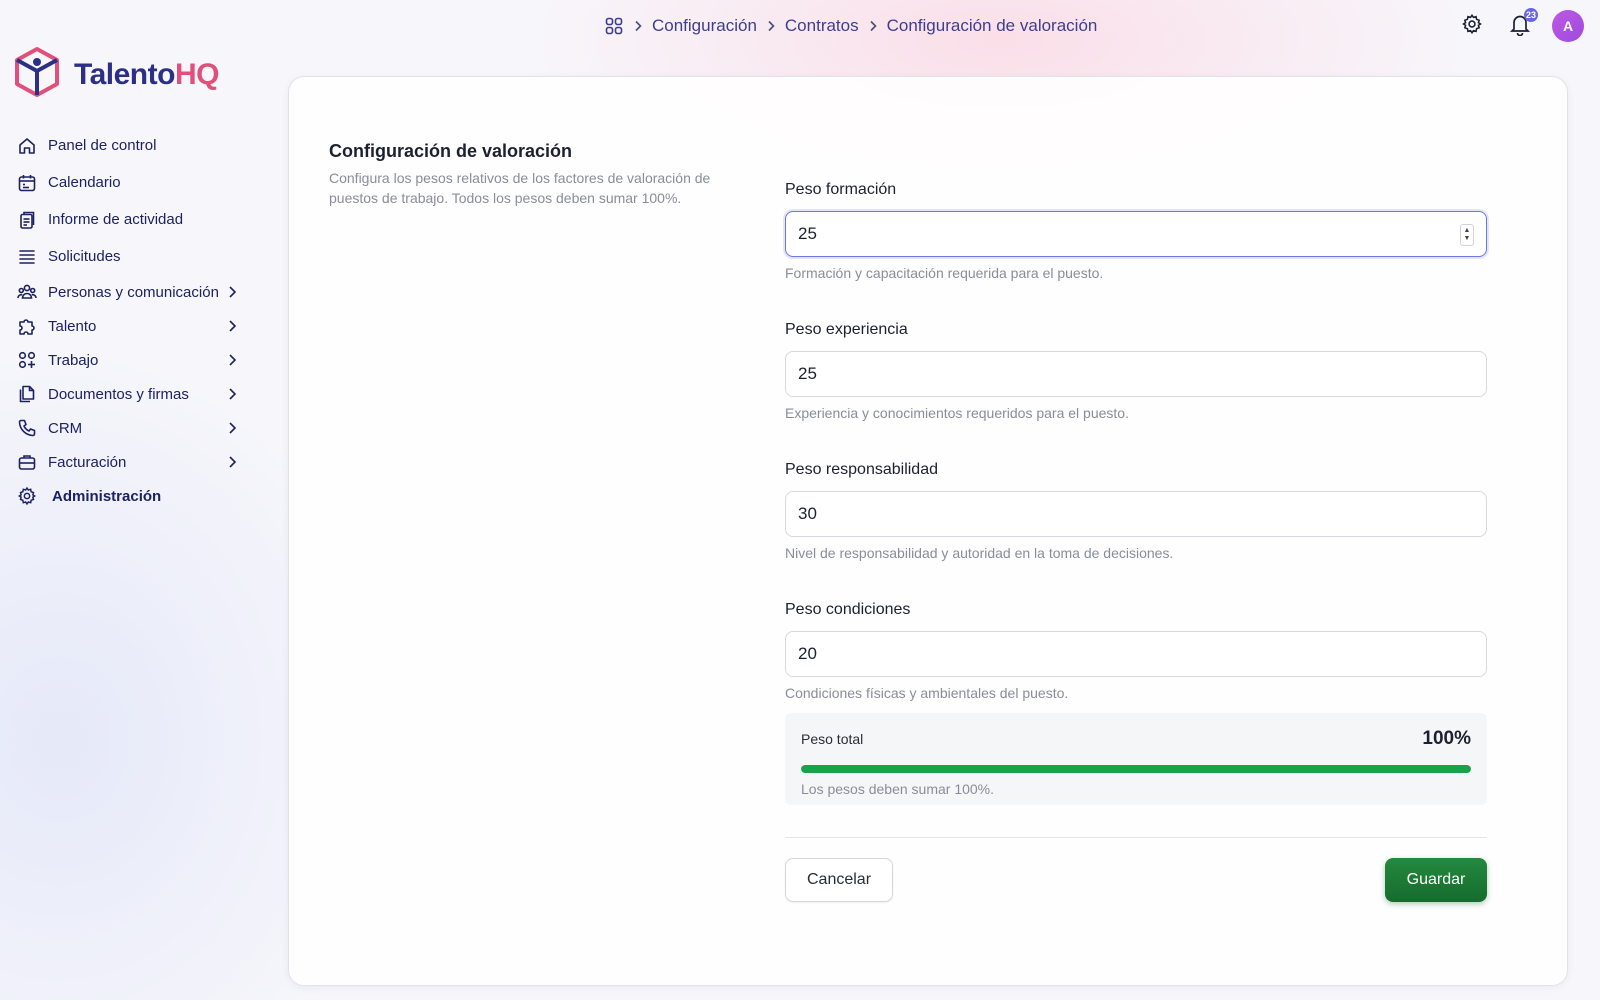  I want to click on peso-formacion-input: 25 ▲ ▼, so click(1136, 234).